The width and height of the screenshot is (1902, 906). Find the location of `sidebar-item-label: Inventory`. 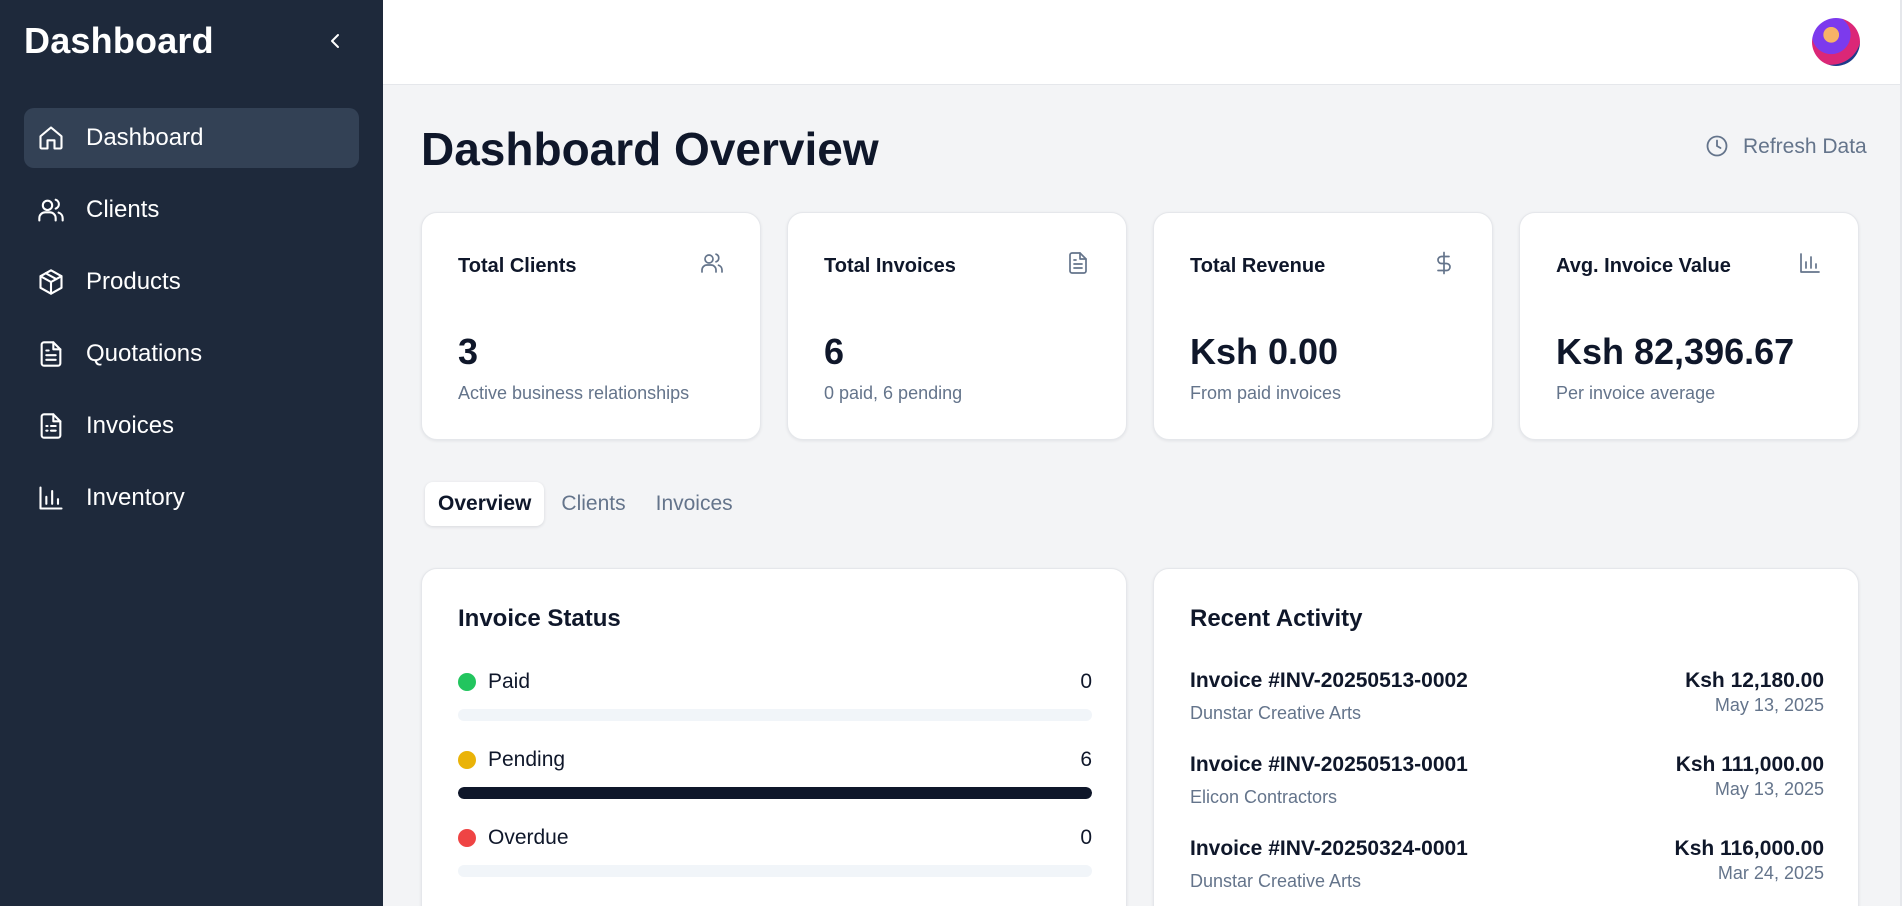

sidebar-item-label: Inventory is located at coordinates (135, 497).